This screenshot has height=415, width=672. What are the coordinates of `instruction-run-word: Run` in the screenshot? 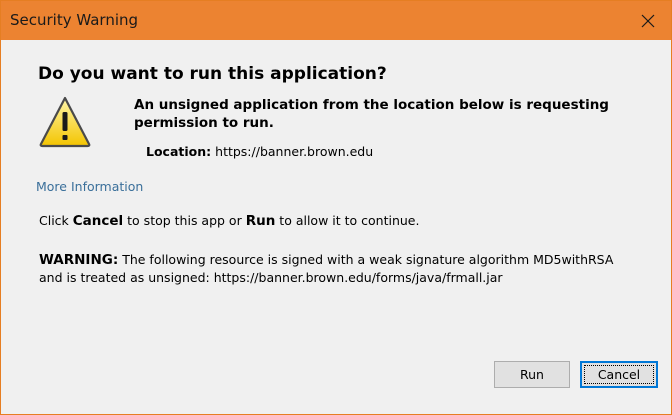 It's located at (260, 221).